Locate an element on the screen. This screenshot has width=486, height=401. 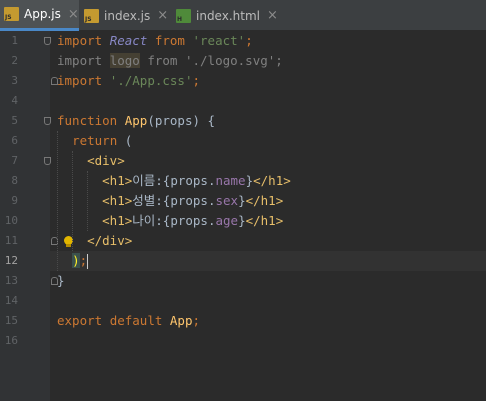
line-number: 2 is located at coordinates (14, 60).